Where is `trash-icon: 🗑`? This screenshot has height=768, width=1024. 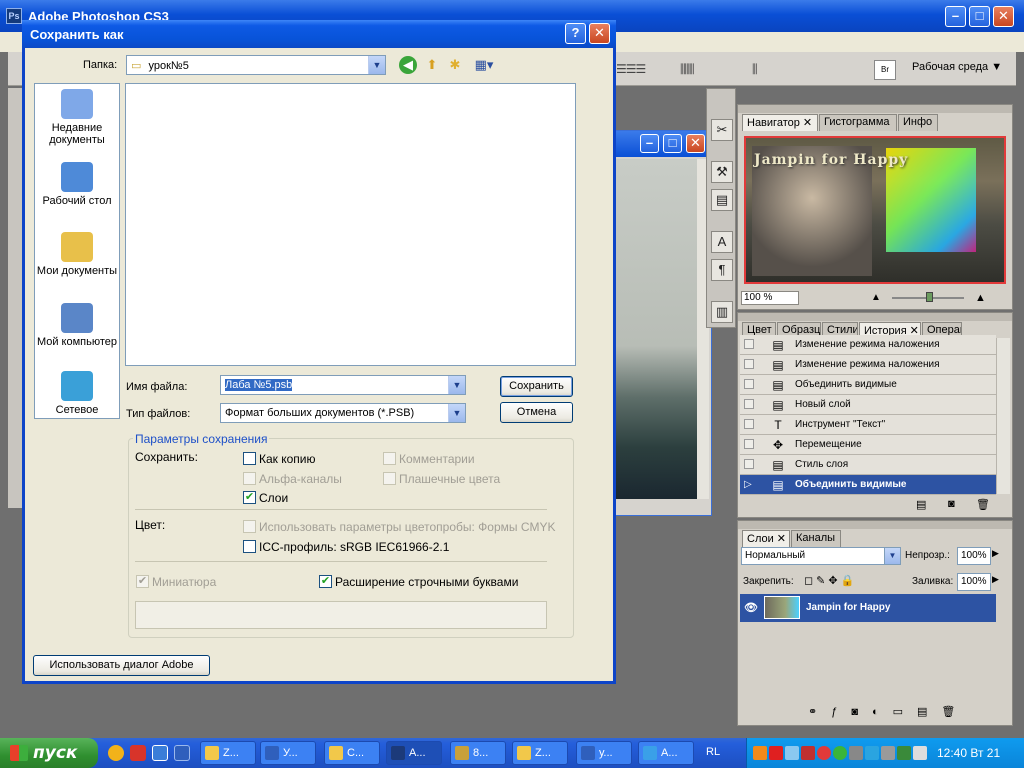 trash-icon: 🗑 is located at coordinates (983, 504).